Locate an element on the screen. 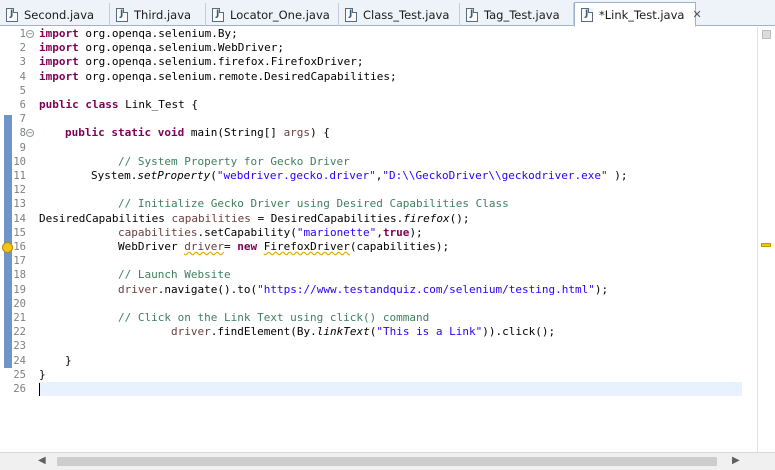 The width and height of the screenshot is (775, 470). arrow-left-icon: ◀ is located at coordinates (42, 460).